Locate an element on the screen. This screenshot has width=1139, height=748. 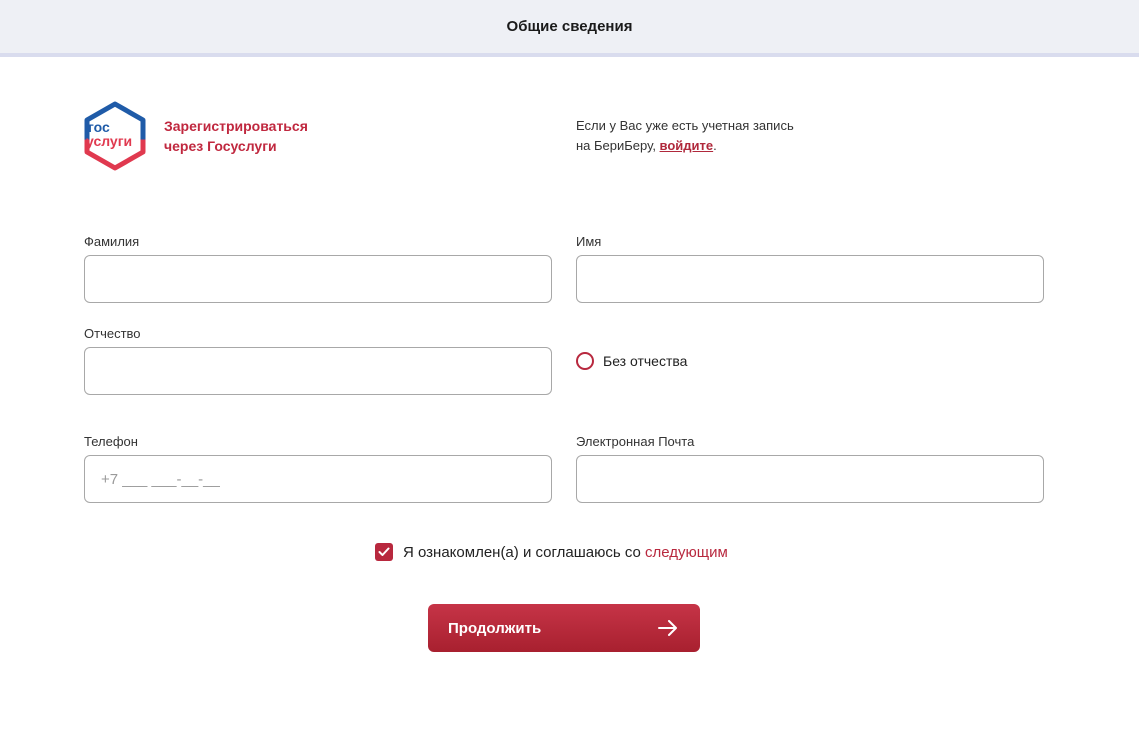
first-name-label: Имя is located at coordinates (589, 241).